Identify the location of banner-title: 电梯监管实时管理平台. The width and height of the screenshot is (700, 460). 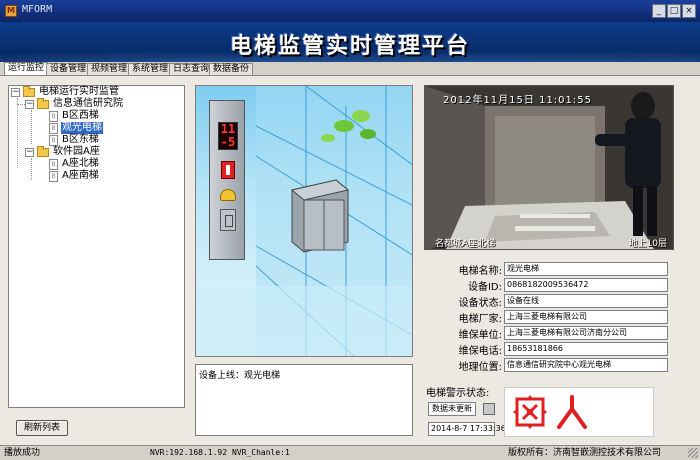
(349, 46).